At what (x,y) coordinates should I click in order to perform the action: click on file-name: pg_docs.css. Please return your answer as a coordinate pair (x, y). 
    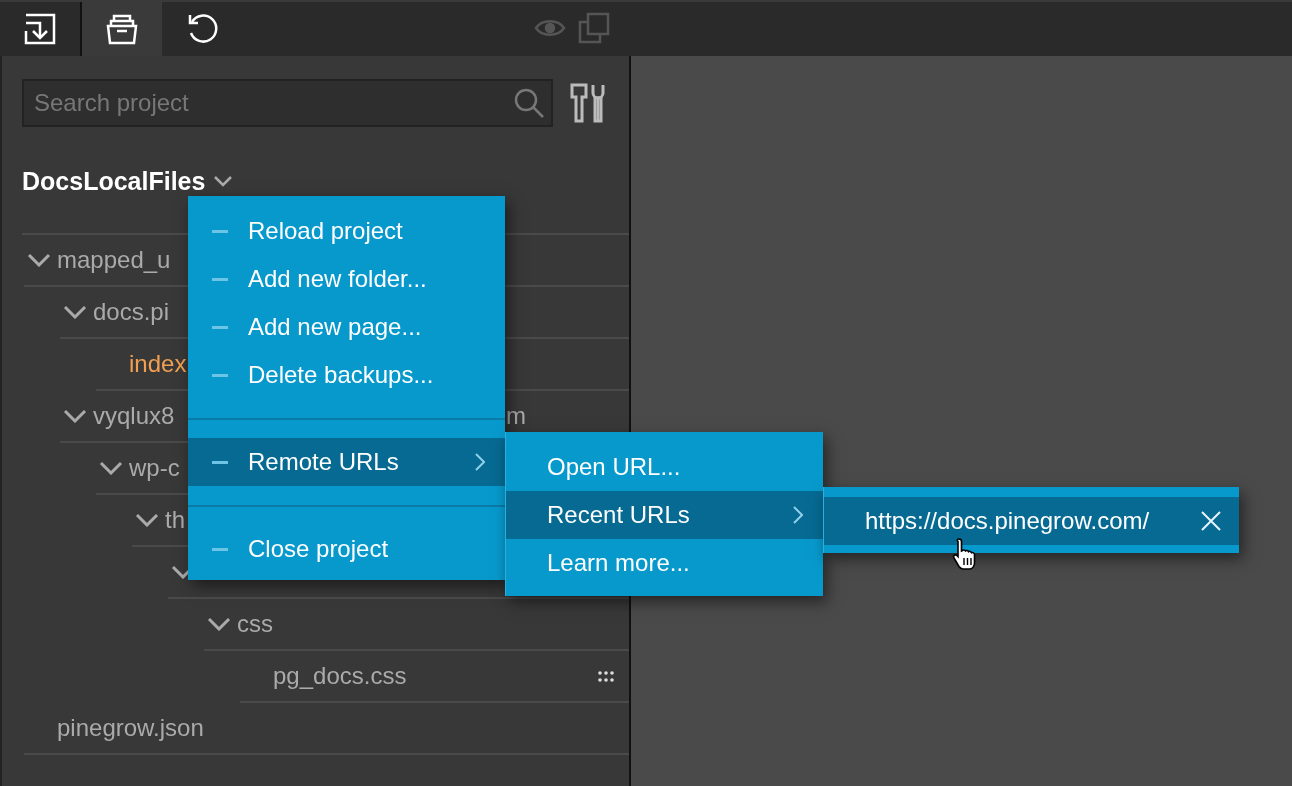
    Looking at the image, I should click on (340, 676).